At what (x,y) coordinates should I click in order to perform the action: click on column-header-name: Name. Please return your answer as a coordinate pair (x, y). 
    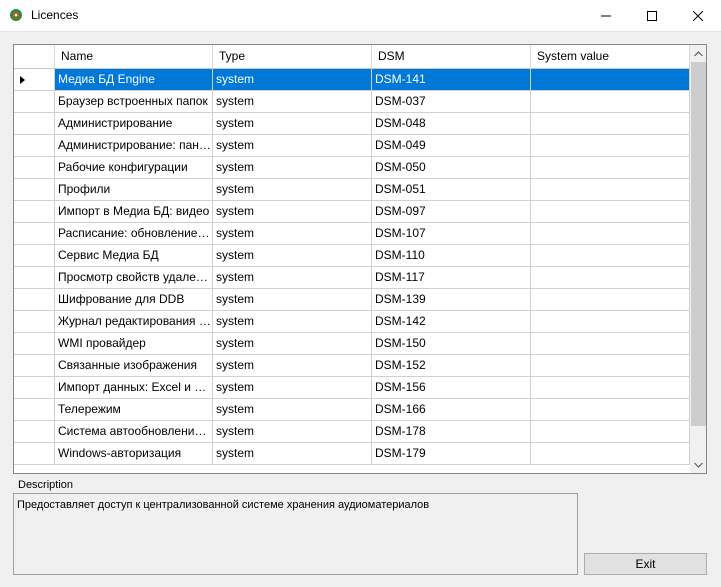
    Looking at the image, I should click on (134, 56).